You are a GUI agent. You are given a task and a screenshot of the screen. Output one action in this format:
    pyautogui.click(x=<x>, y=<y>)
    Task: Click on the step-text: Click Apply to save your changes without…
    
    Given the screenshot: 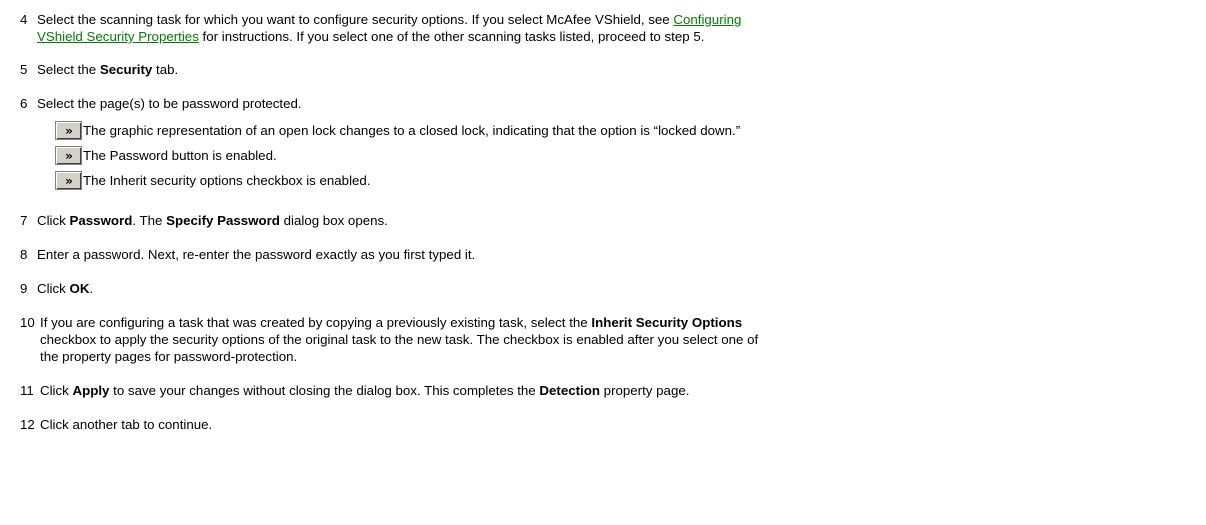 What is the action you would take?
    pyautogui.click(x=364, y=390)
    